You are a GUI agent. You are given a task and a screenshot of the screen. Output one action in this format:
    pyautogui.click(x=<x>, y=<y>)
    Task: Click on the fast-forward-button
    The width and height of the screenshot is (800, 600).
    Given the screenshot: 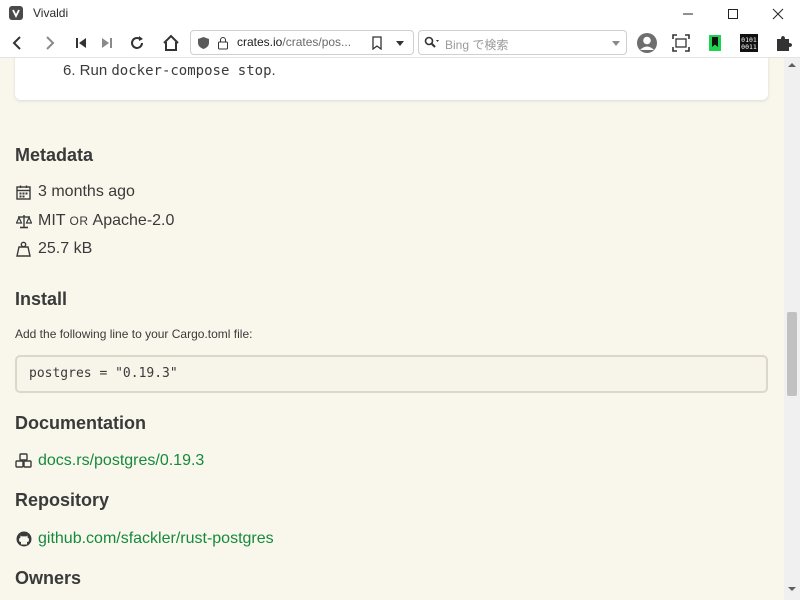 What is the action you would take?
    pyautogui.click(x=107, y=43)
    